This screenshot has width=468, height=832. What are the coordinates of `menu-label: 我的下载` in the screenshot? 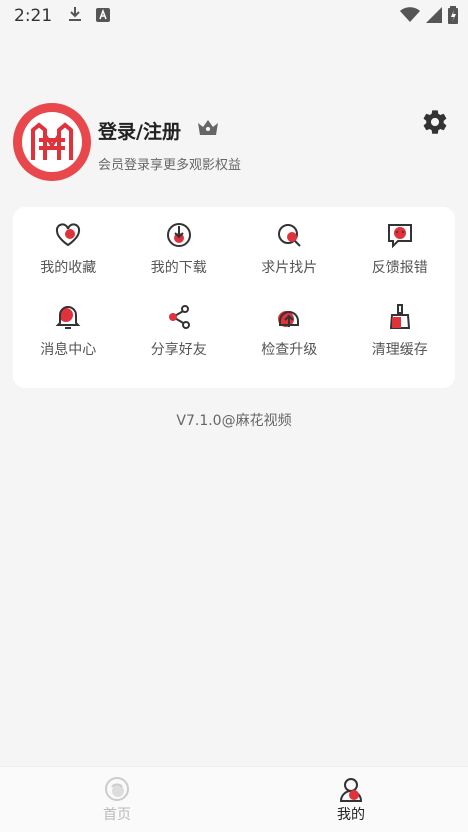 It's located at (178, 268).